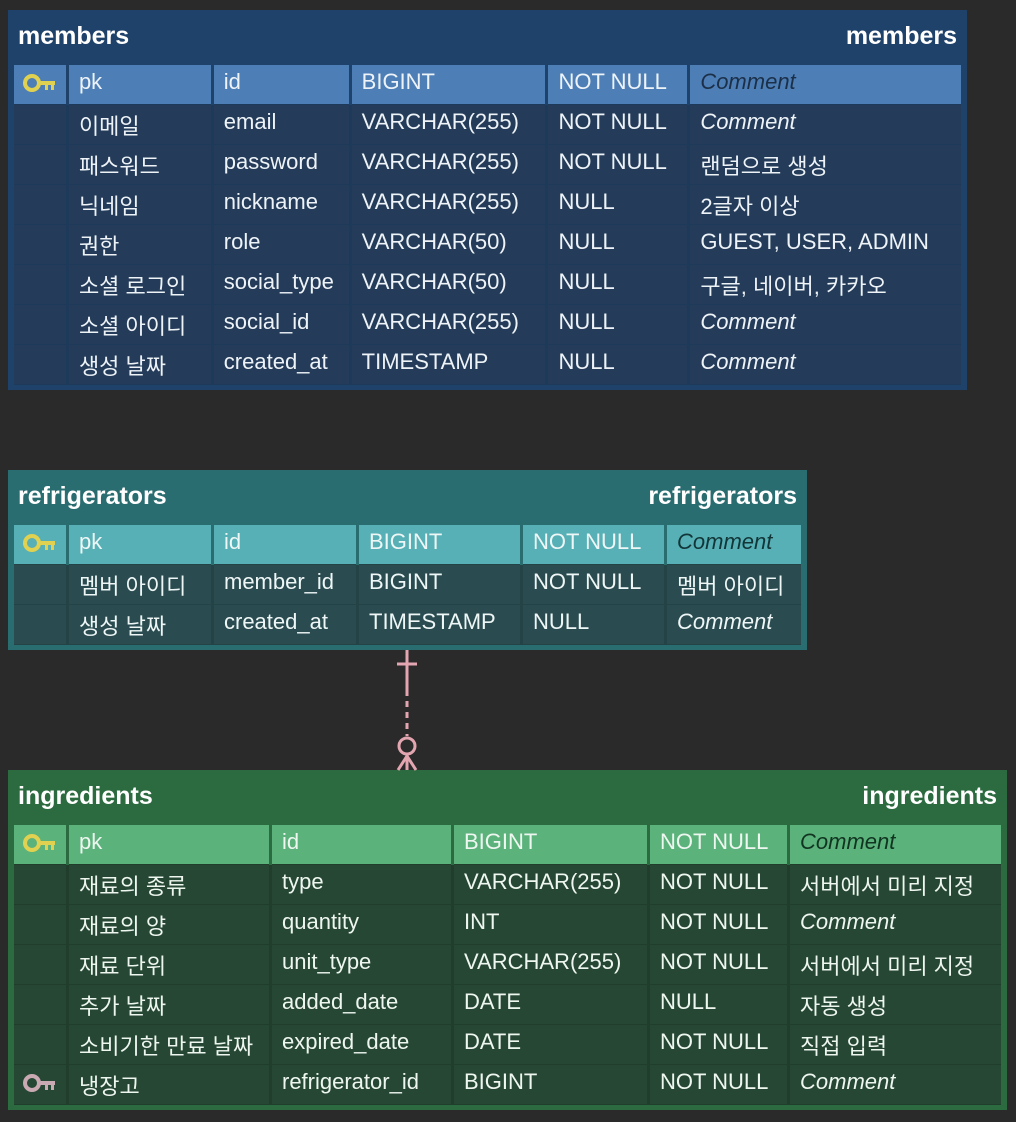 The height and width of the screenshot is (1122, 1016). Describe the element at coordinates (487, 35) in the screenshot. I see `members-table-header: members members` at that location.